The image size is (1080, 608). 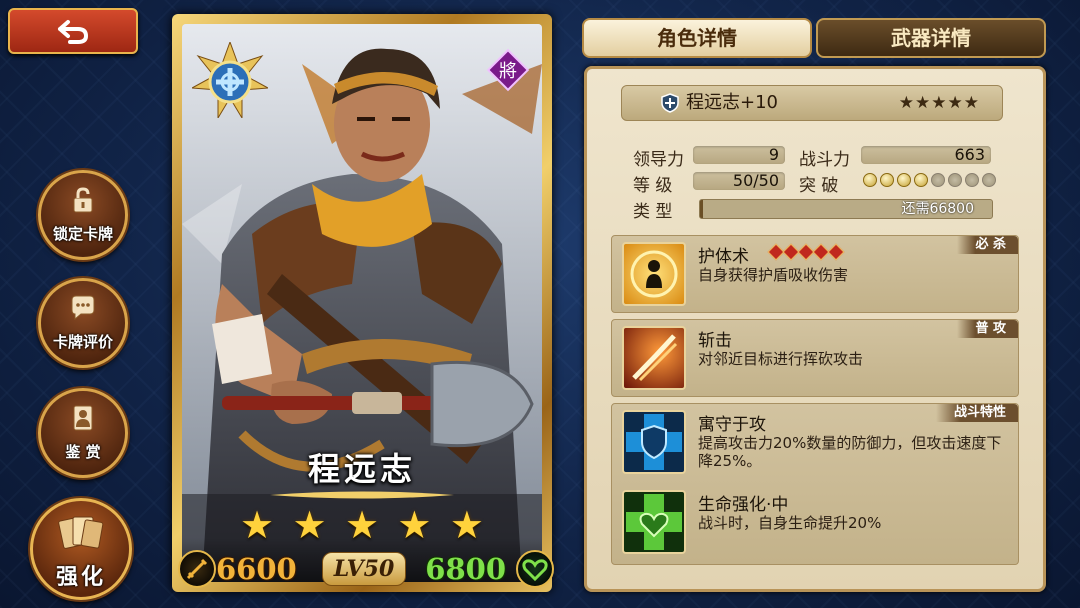 What do you see at coordinates (82, 234) in the screenshot?
I see `lock-card-label: 锁定卡牌` at bounding box center [82, 234].